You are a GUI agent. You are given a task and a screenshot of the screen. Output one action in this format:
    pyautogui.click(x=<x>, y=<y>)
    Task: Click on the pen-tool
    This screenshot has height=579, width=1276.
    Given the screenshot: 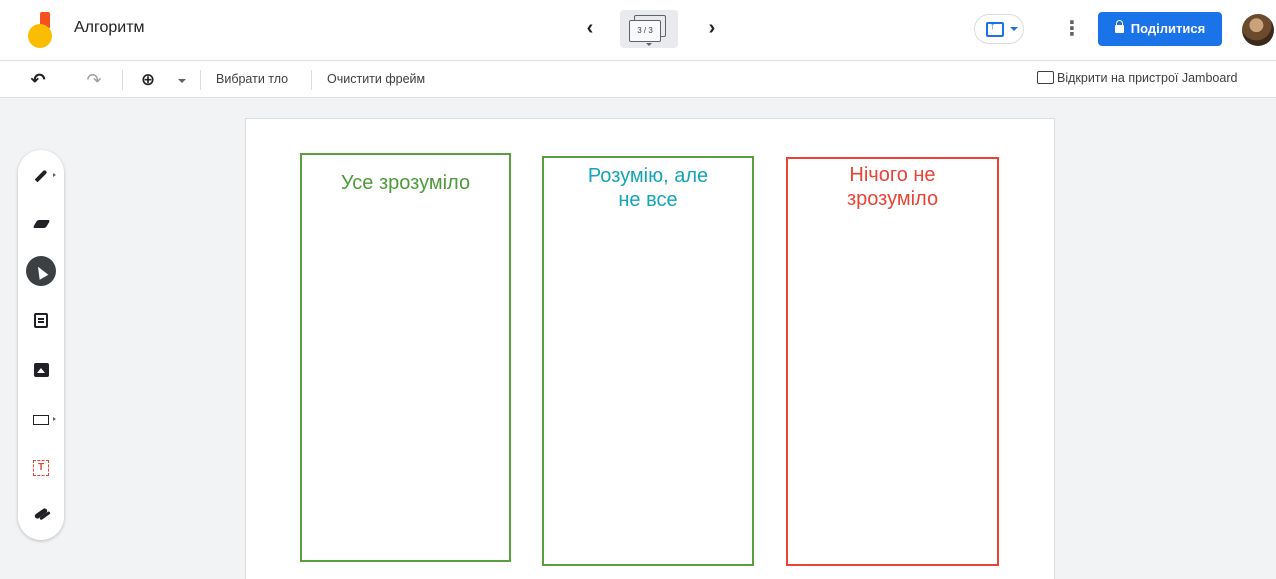 What is the action you would take?
    pyautogui.click(x=41, y=175)
    